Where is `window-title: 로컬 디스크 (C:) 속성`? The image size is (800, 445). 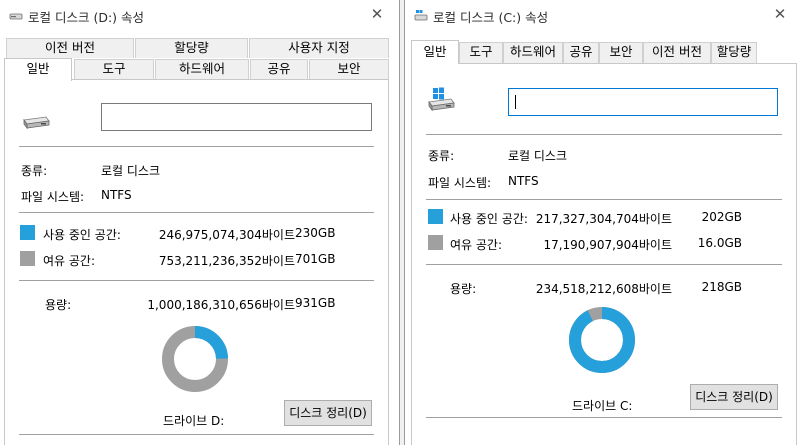 window-title: 로컬 디스크 (C:) 속성 is located at coordinates (491, 17).